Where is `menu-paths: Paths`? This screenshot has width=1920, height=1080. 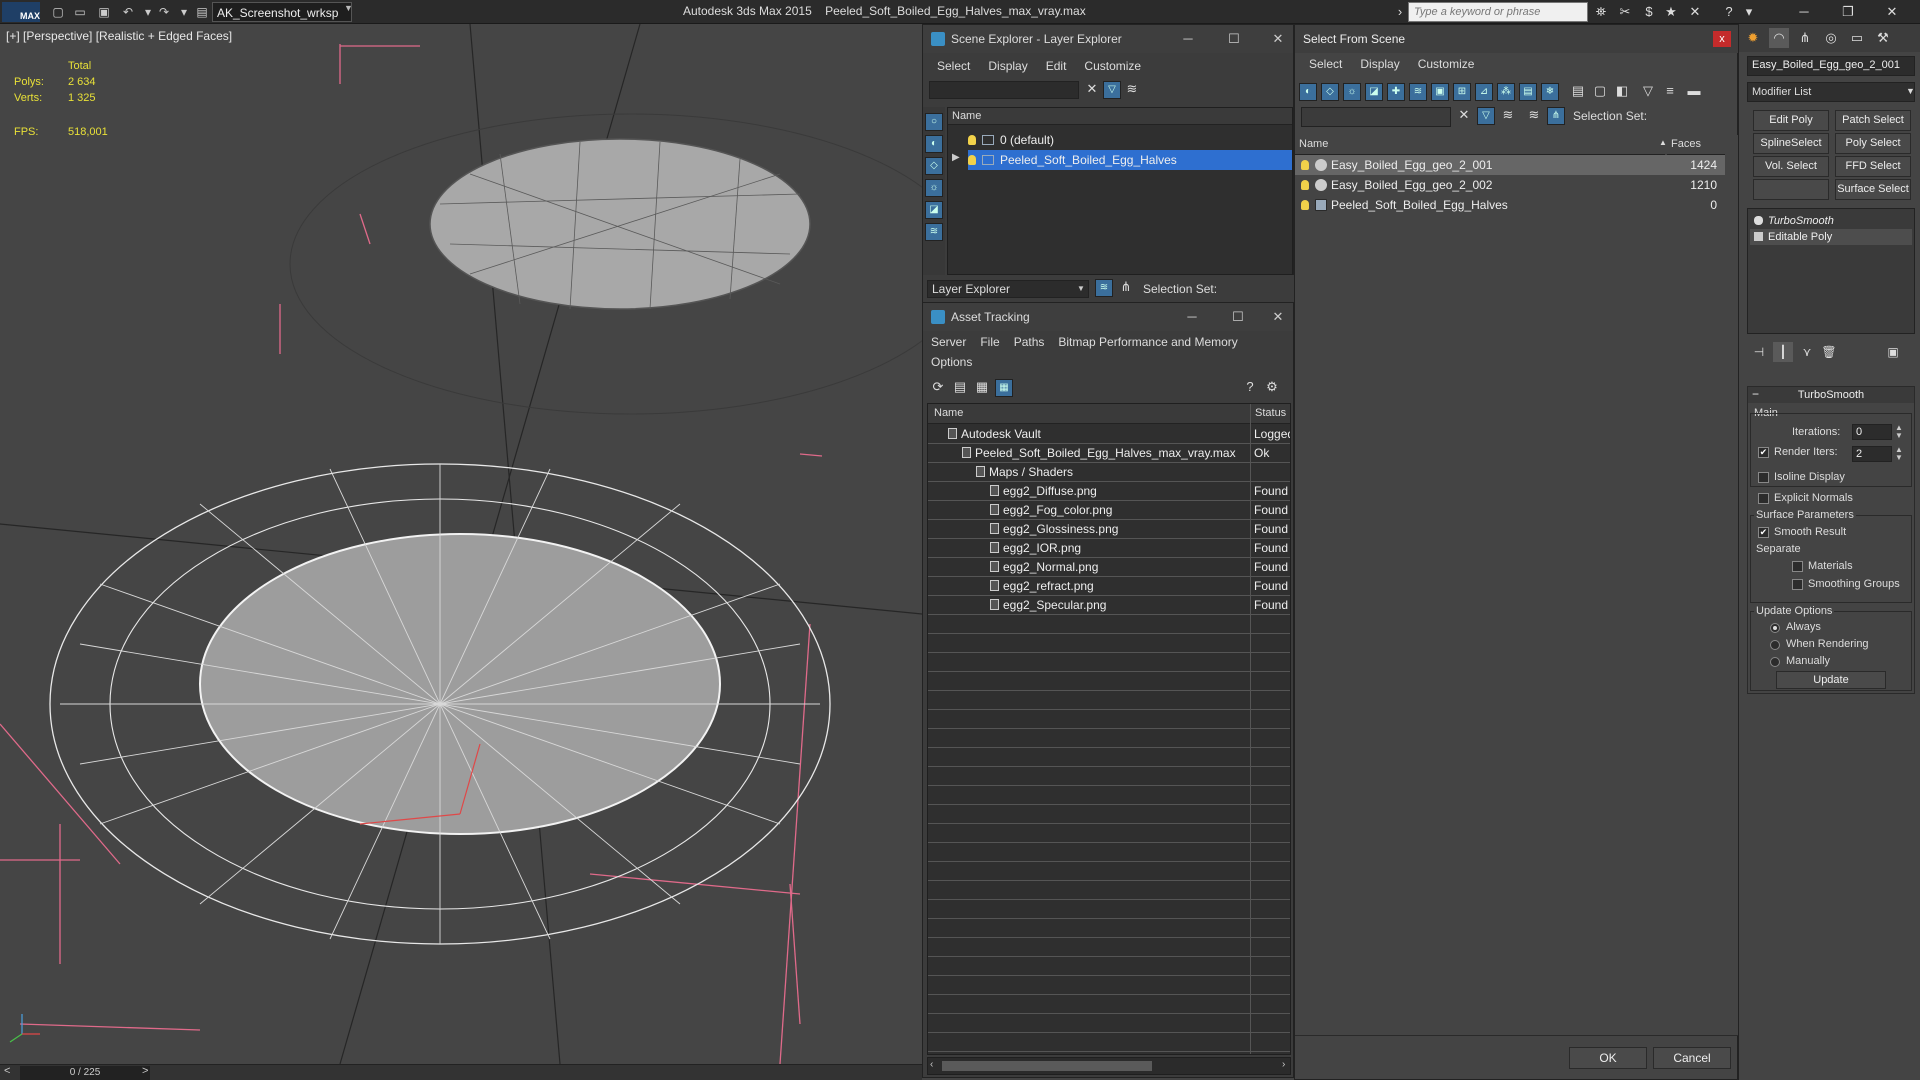 menu-paths: Paths is located at coordinates (1029, 342).